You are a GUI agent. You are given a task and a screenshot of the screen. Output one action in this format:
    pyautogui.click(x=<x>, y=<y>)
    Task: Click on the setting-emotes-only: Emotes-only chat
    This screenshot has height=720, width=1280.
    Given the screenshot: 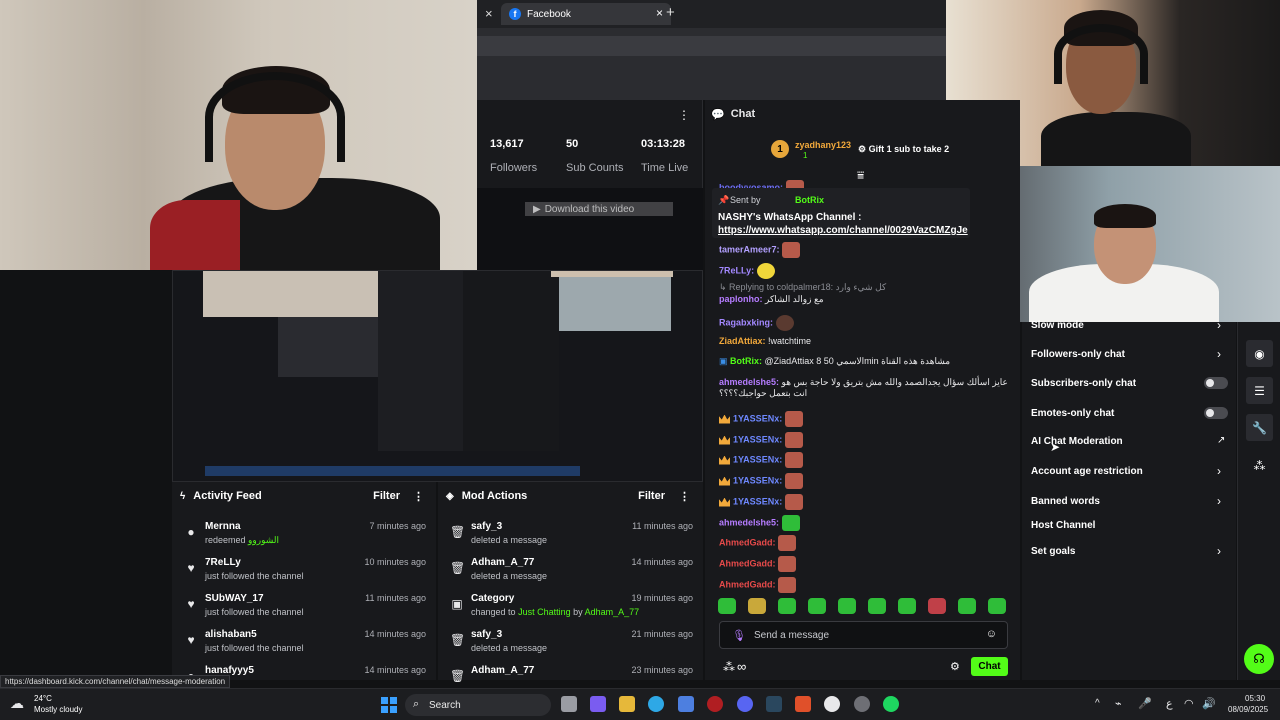 What is the action you would take?
    pyautogui.click(x=1072, y=413)
    